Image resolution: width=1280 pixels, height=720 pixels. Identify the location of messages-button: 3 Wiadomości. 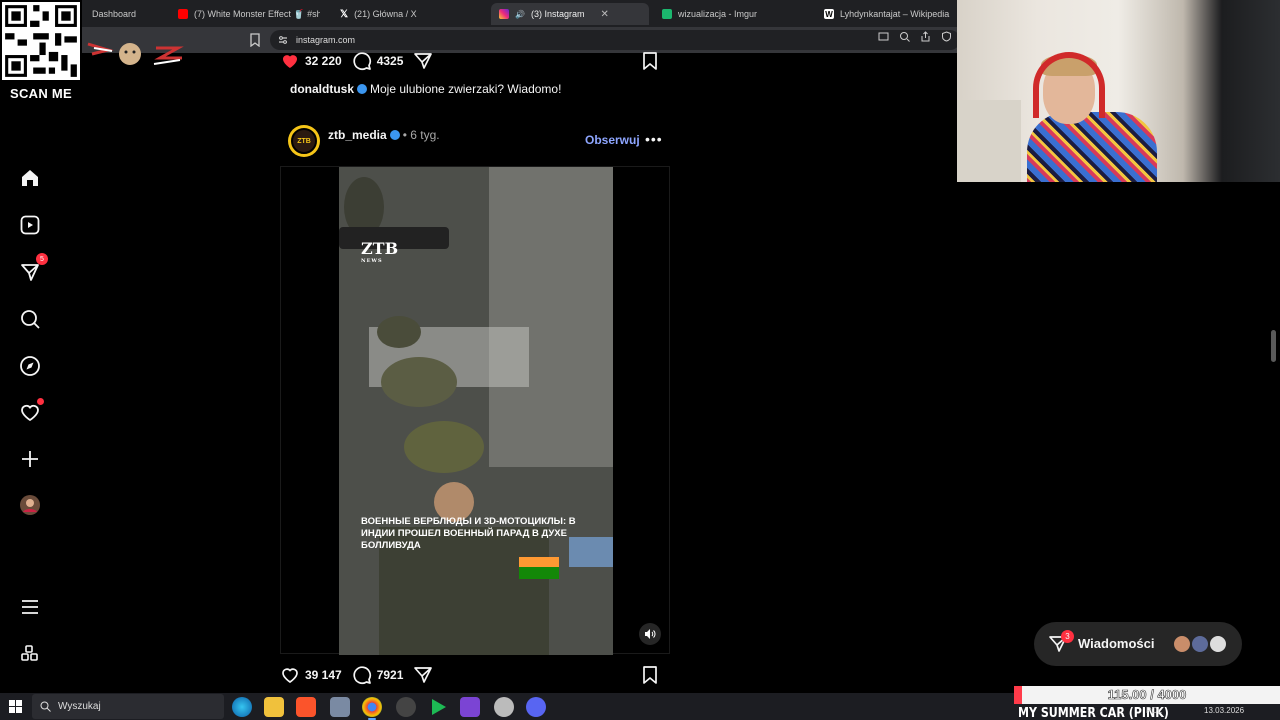
(1138, 644).